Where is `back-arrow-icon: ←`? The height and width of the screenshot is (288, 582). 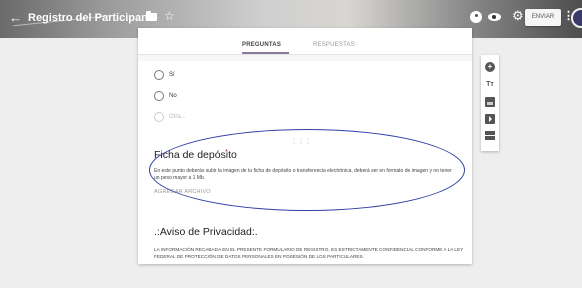 back-arrow-icon: ← is located at coordinates (15, 18).